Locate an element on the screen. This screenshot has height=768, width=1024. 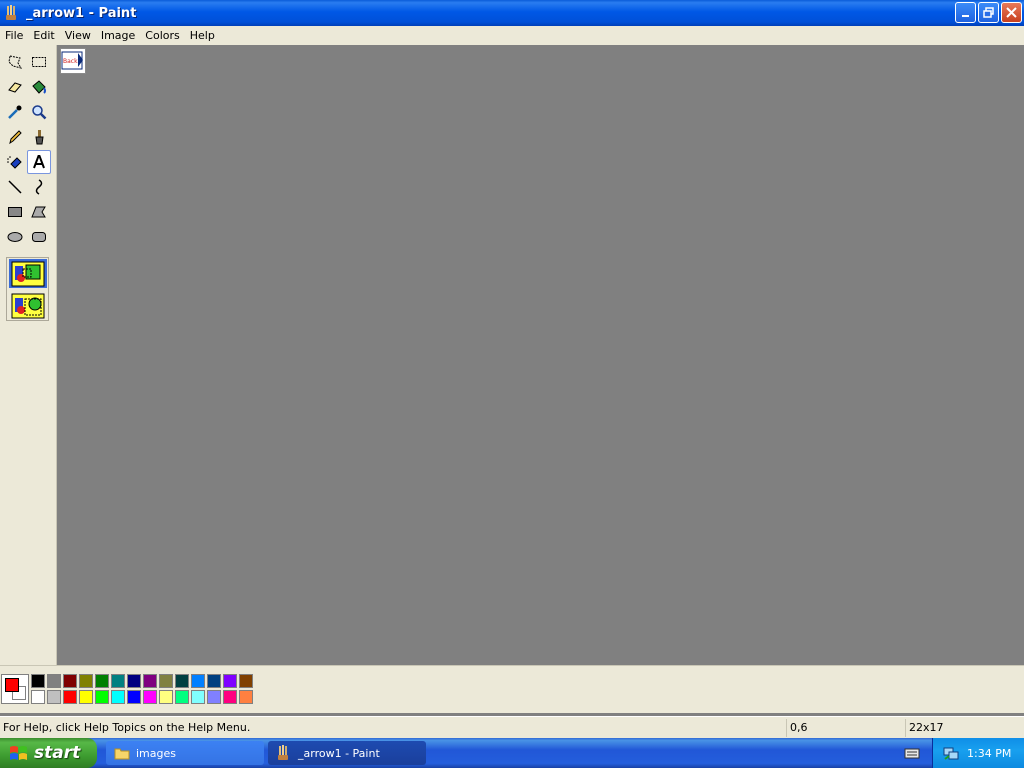
curve-icon is located at coordinates (39, 187).